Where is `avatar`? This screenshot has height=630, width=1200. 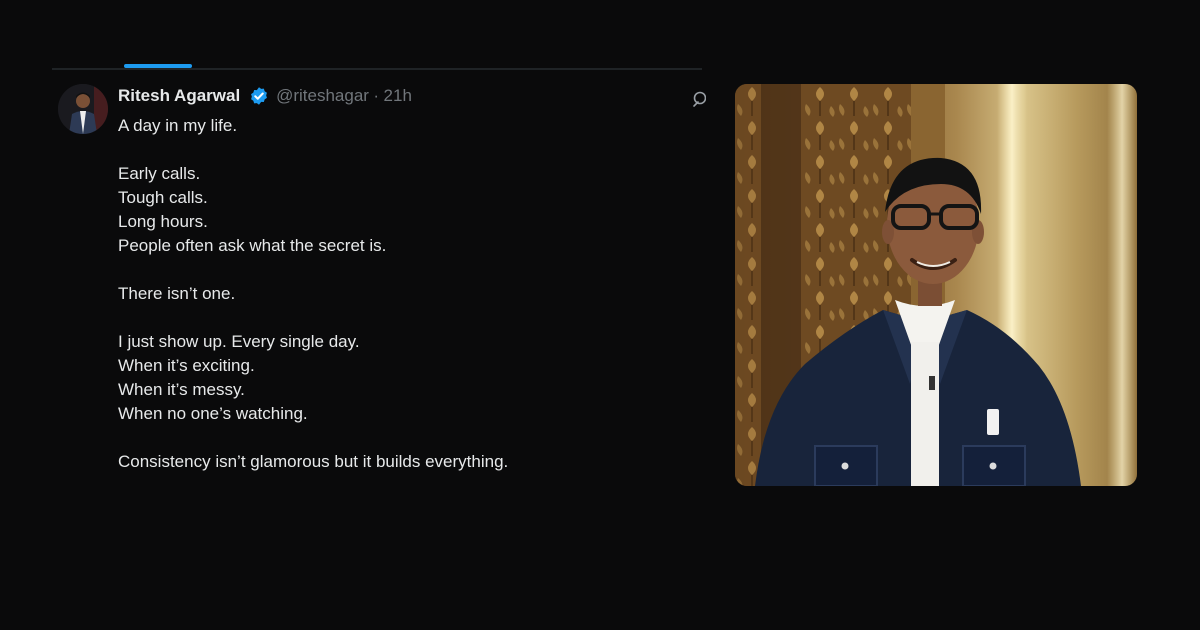
avatar is located at coordinates (83, 109).